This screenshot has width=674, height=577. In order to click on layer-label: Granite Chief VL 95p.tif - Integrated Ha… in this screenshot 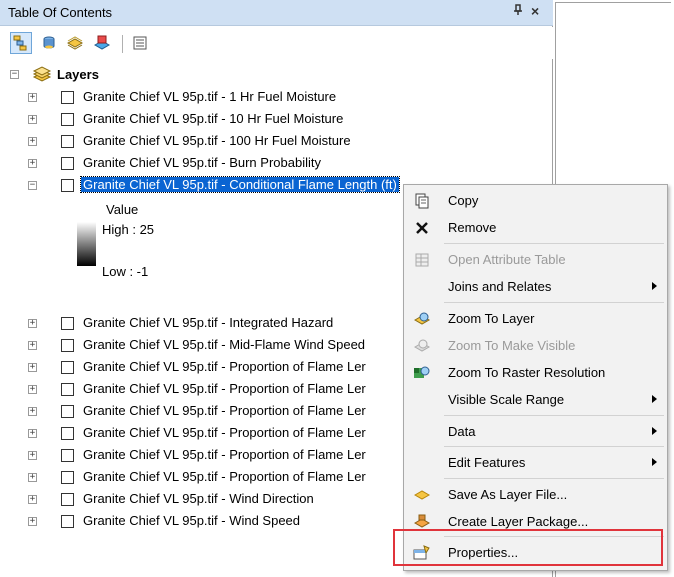, I will do `click(208, 322)`.